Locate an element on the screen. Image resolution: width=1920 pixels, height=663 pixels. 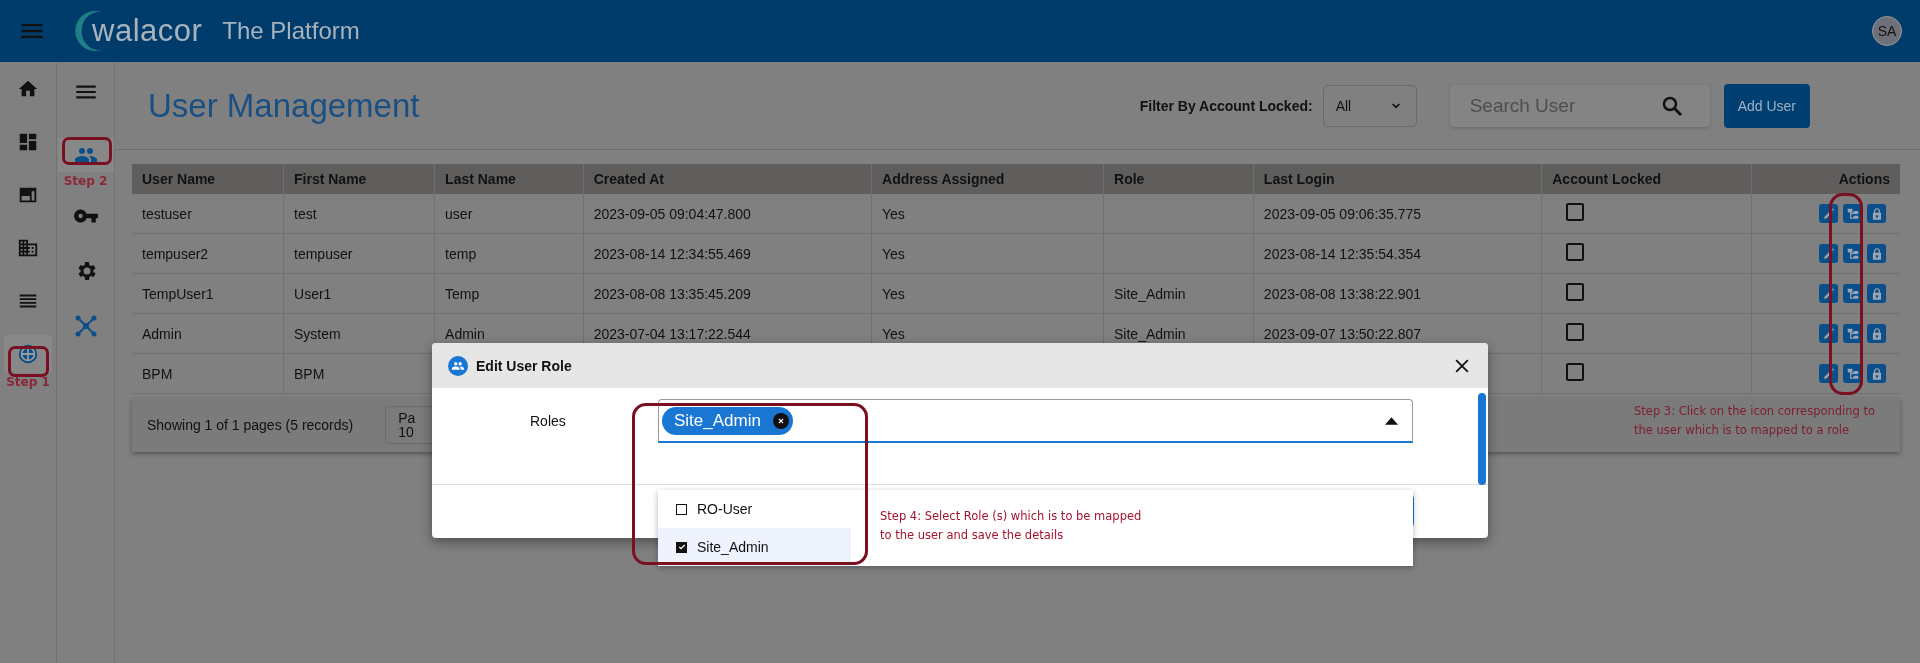
page-title: User Management is located at coordinates (284, 105).